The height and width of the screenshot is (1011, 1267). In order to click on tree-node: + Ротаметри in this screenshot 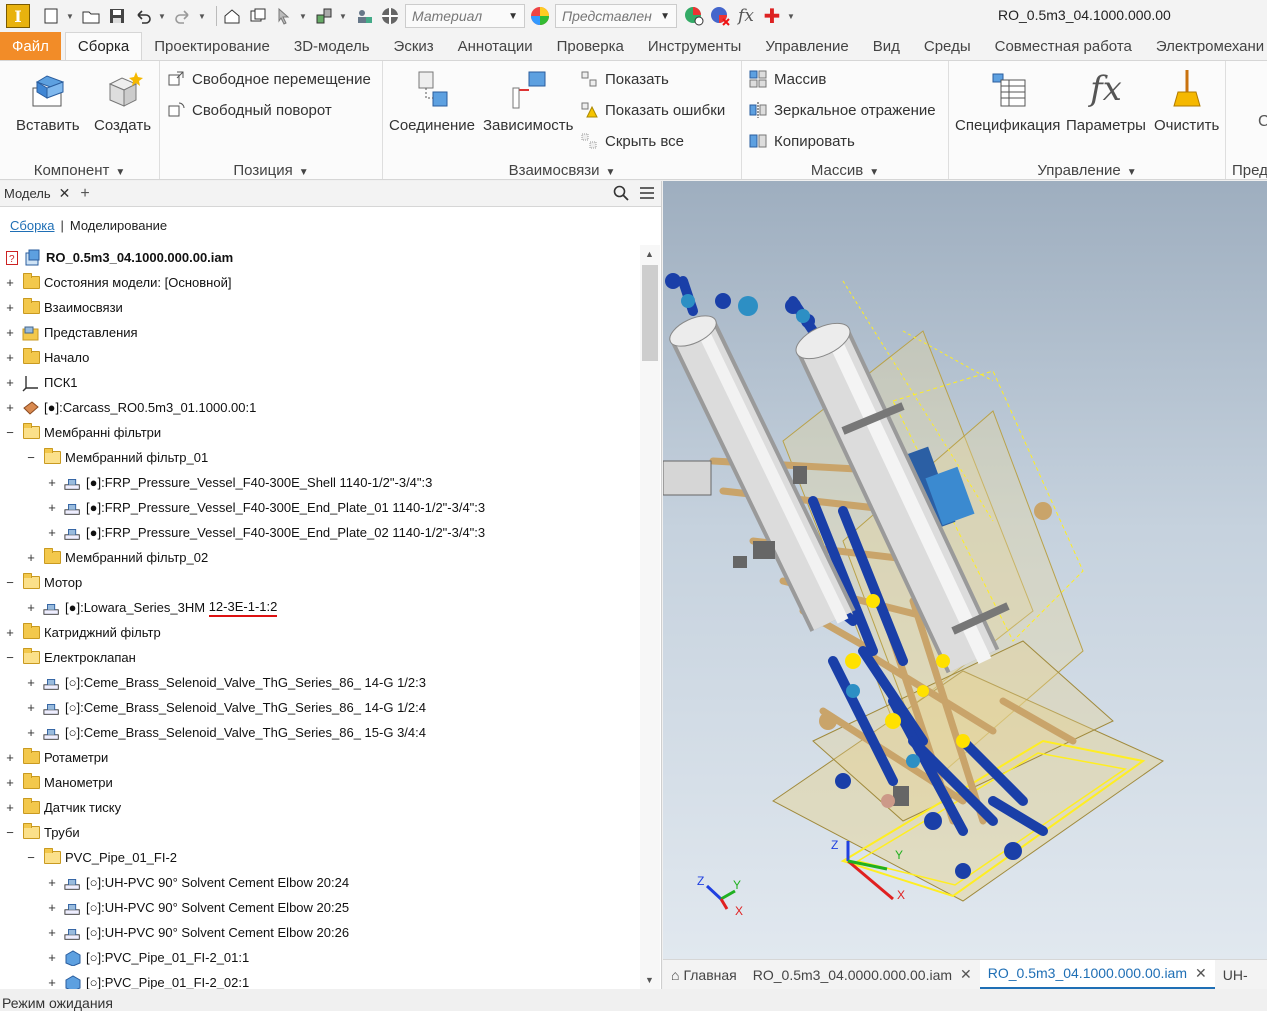, I will do `click(54, 757)`.